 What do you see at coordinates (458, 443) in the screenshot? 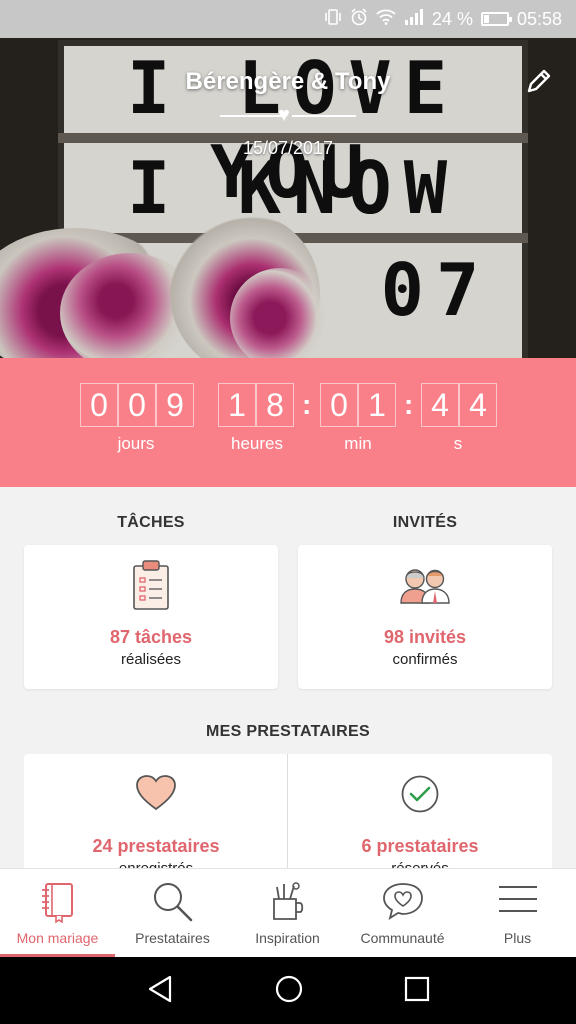
I see `countdown-label-seconds: s` at bounding box center [458, 443].